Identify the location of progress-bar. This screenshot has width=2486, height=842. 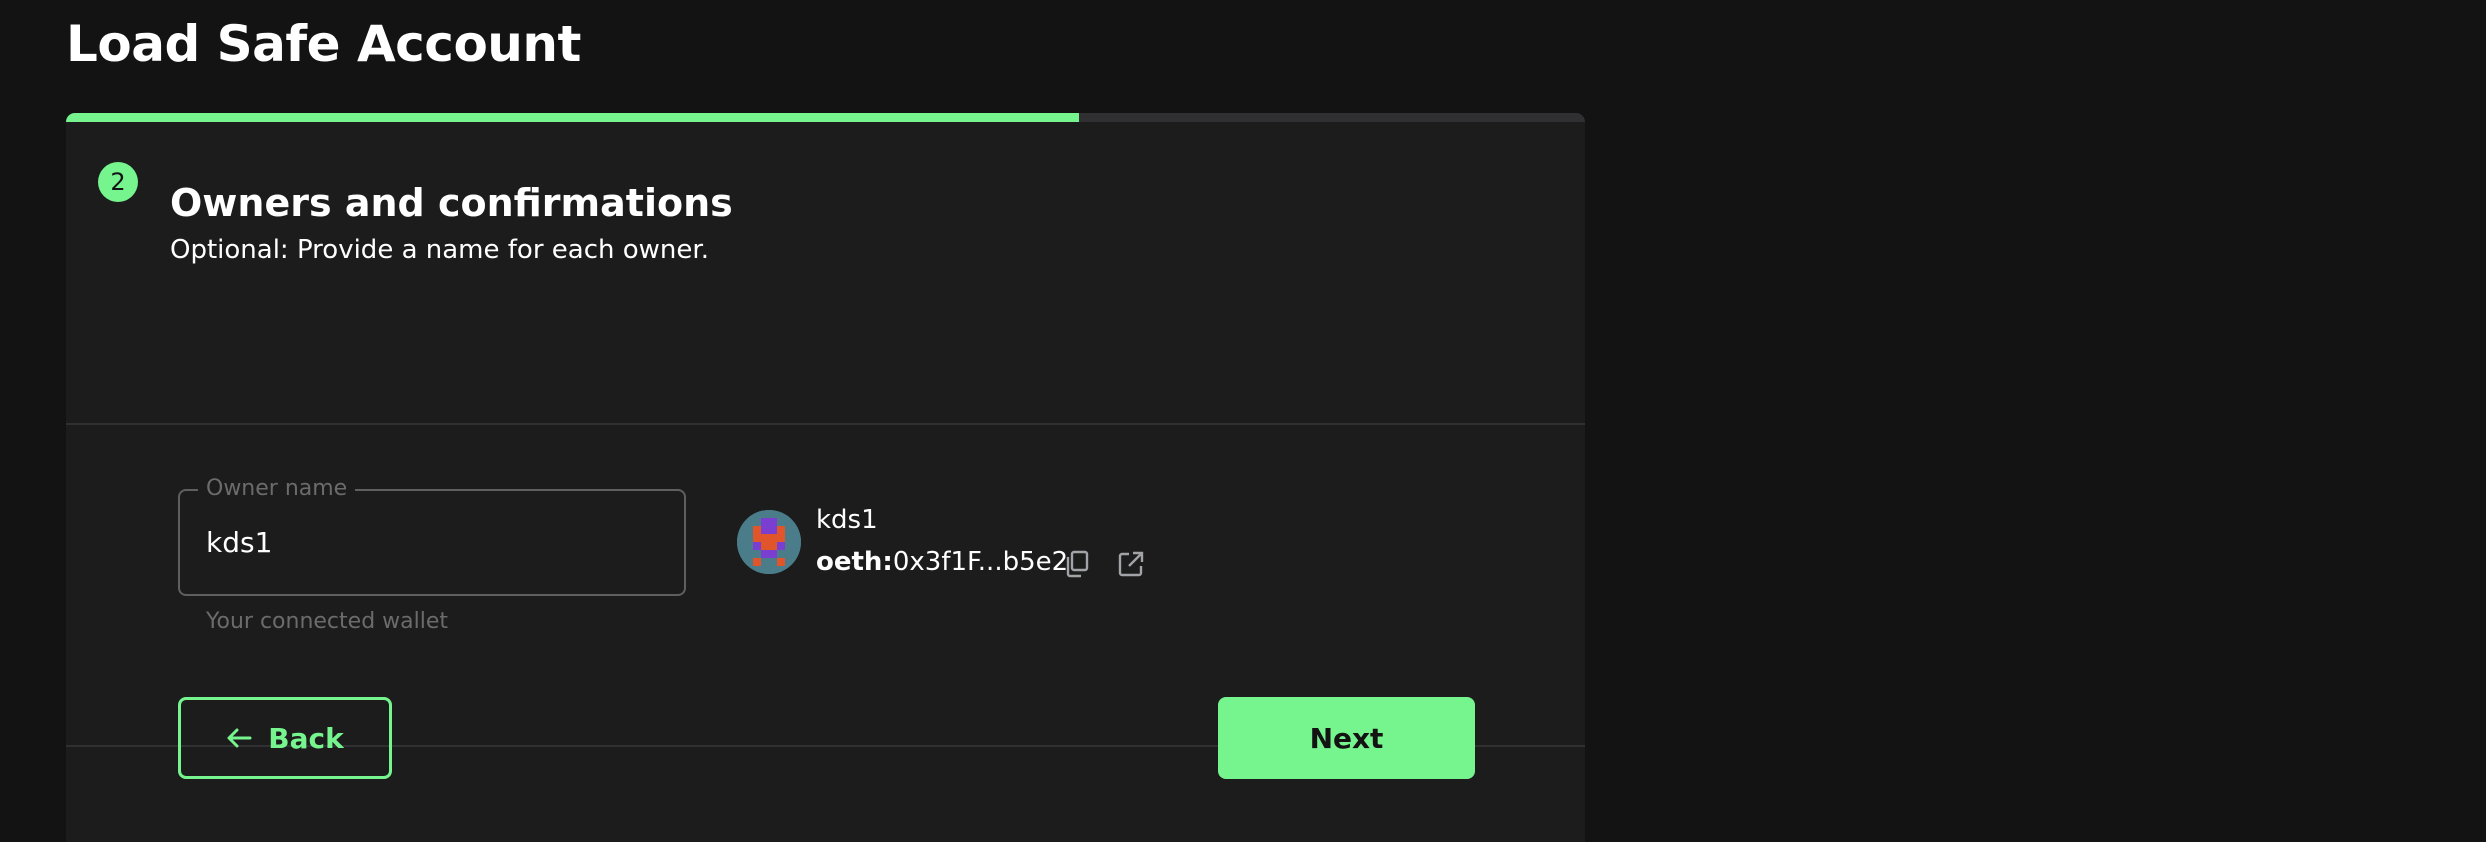
(825, 117).